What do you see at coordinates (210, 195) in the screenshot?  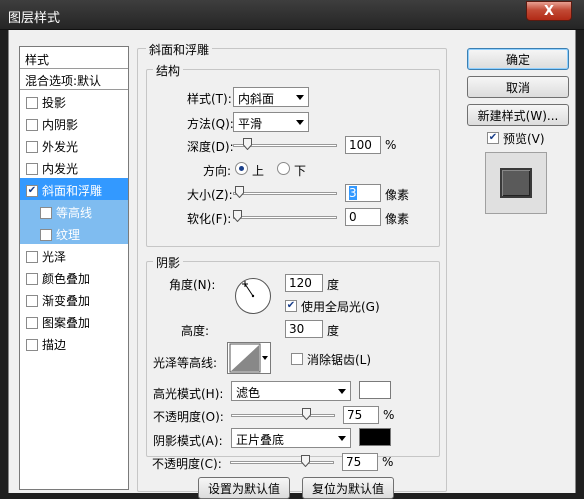 I see `size-label: 大小(Z):` at bounding box center [210, 195].